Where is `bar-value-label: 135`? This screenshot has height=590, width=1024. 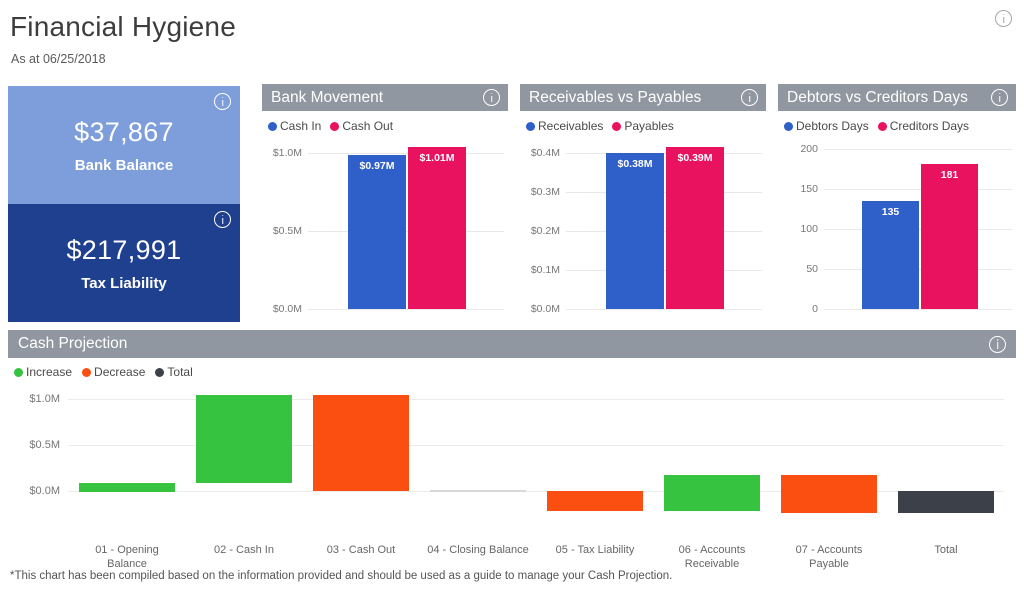 bar-value-label: 135 is located at coordinates (890, 212).